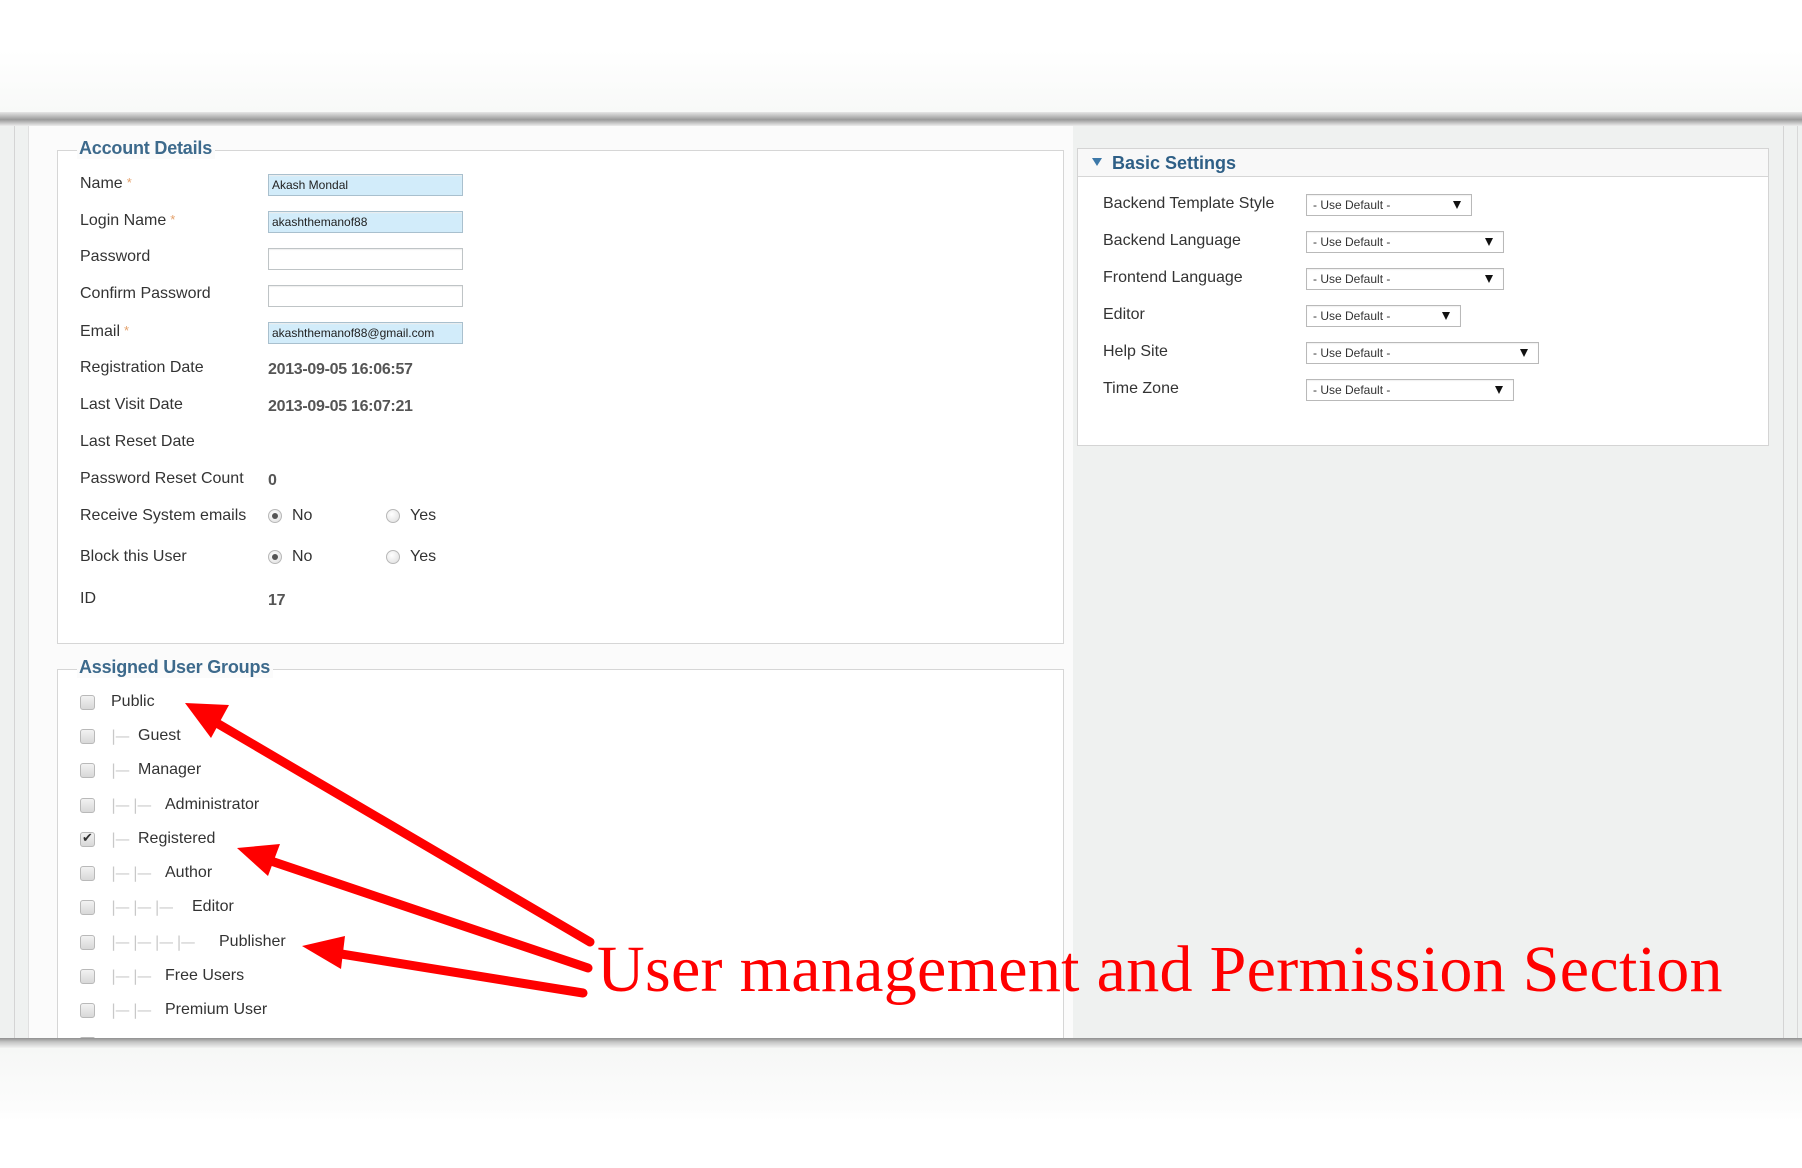 The height and width of the screenshot is (1168, 1802). Describe the element at coordinates (159, 736) in the screenshot. I see `group-label: Guest` at that location.